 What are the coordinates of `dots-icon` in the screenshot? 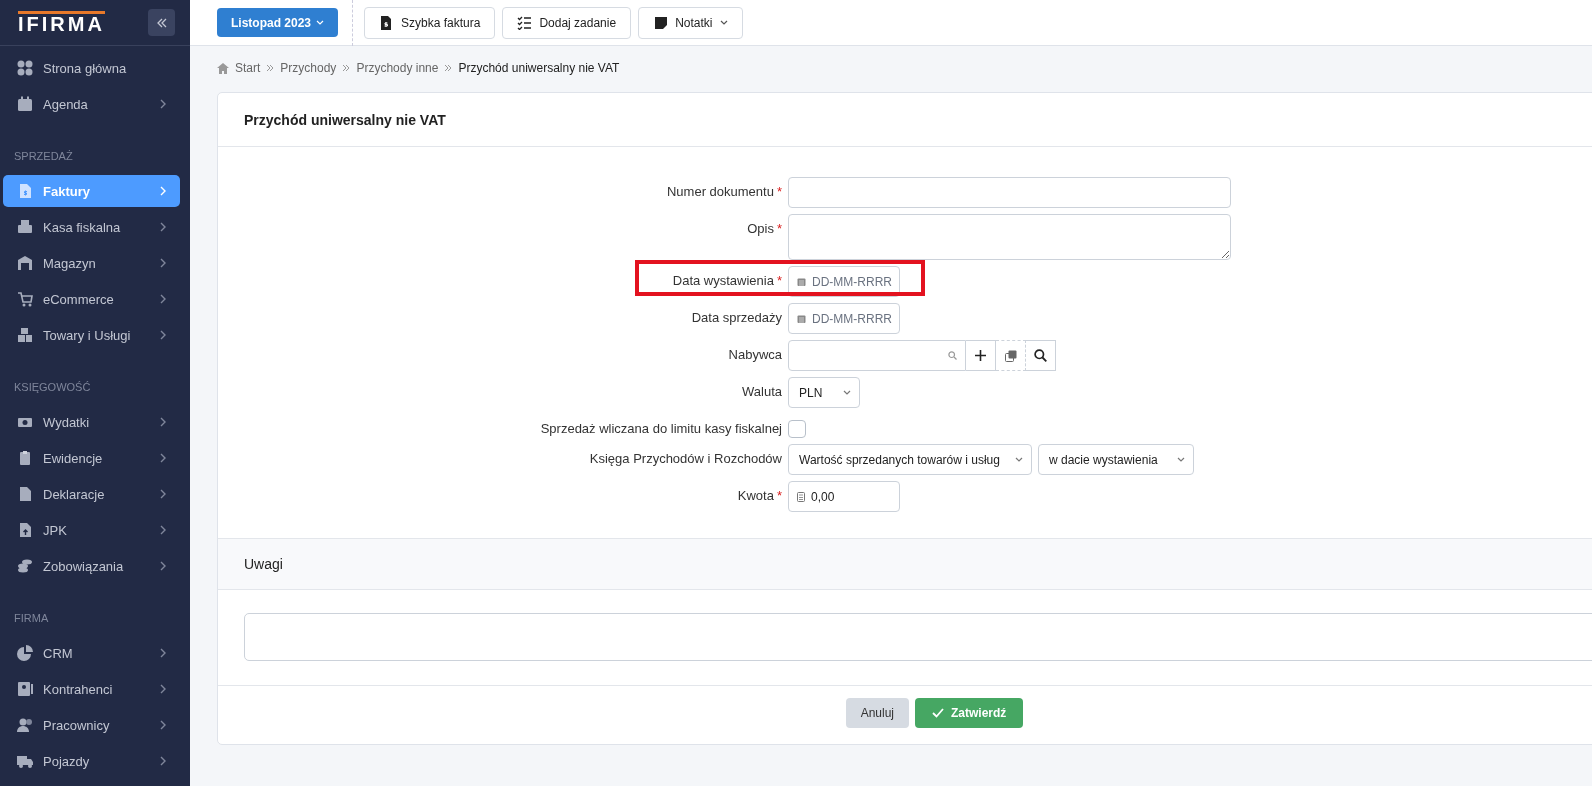 It's located at (25, 68).